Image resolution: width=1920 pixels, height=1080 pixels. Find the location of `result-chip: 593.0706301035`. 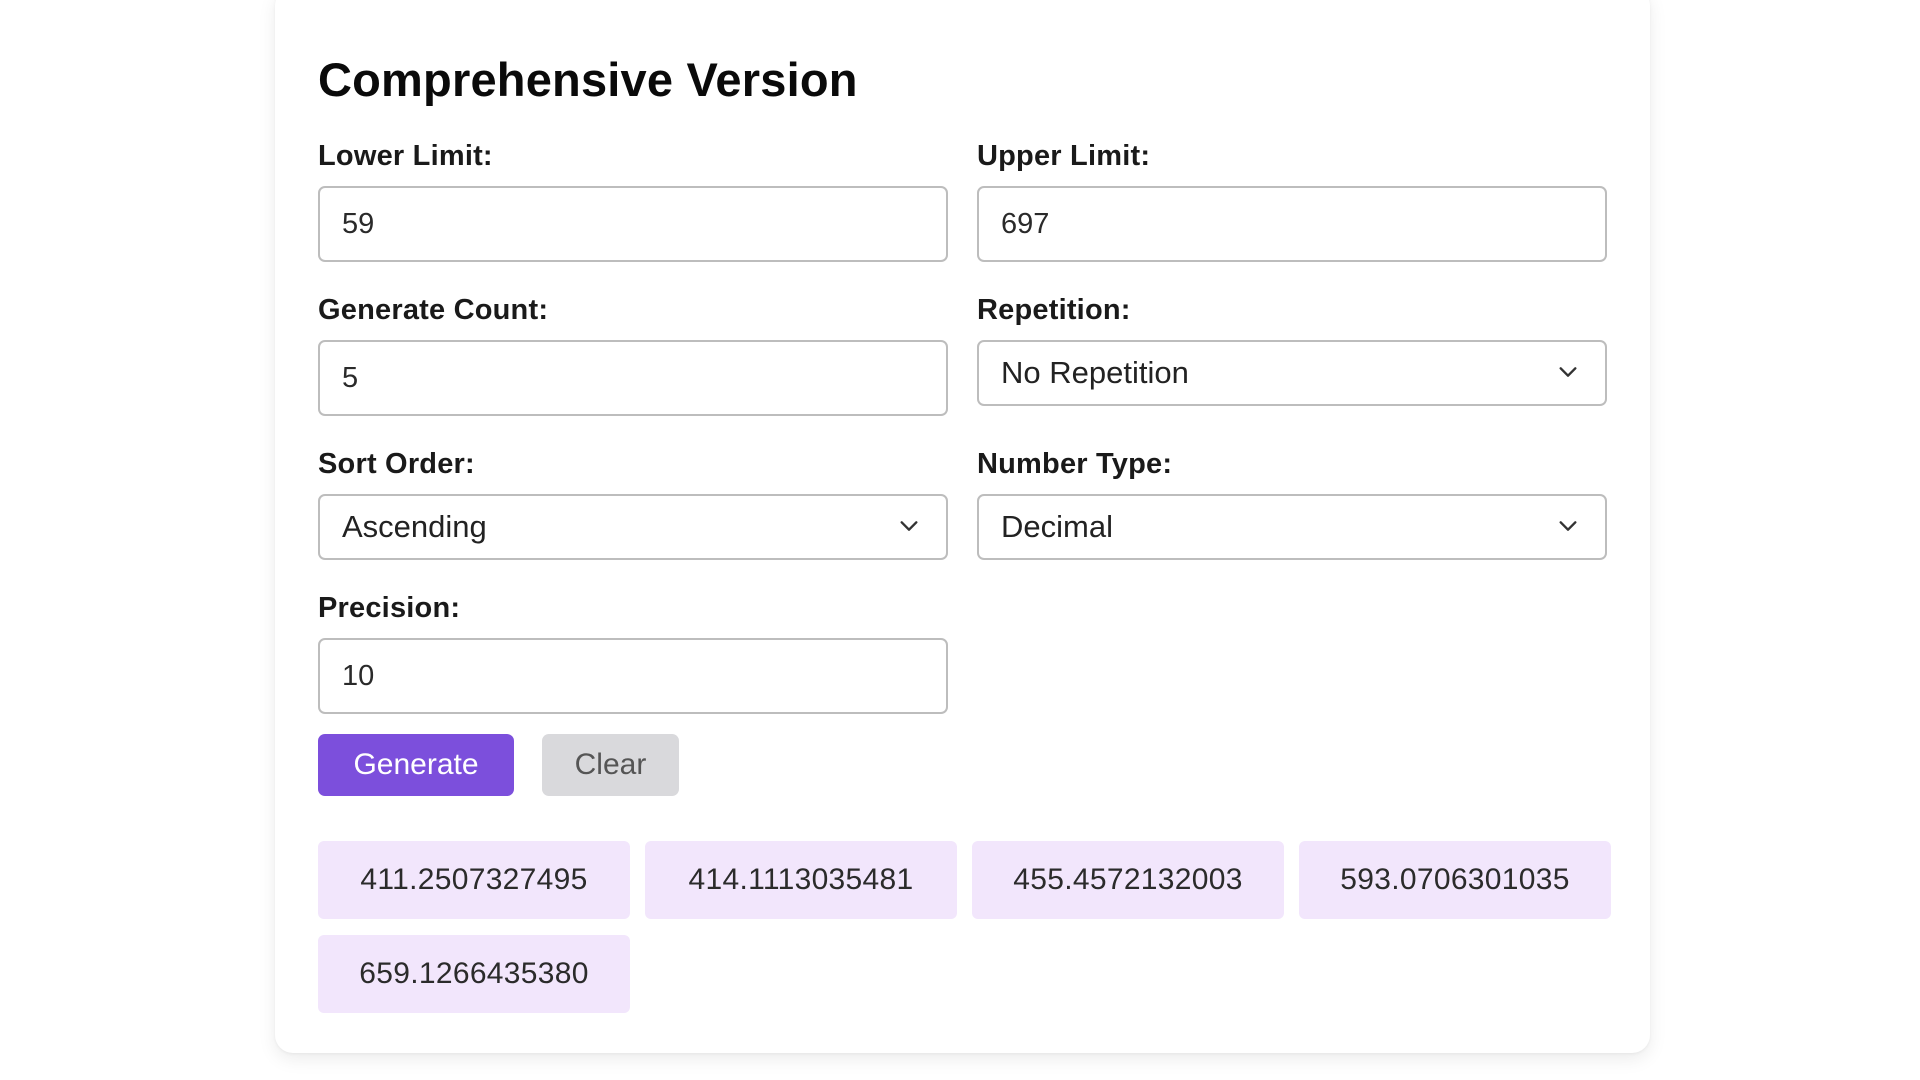

result-chip: 593.0706301035 is located at coordinates (1455, 880).